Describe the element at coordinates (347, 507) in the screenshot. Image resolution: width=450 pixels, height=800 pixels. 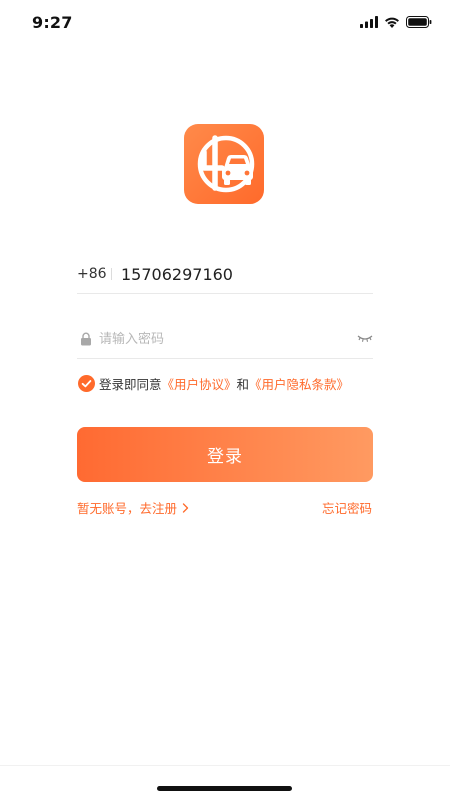
I see `forgot-password-link: 忘记密码` at that location.